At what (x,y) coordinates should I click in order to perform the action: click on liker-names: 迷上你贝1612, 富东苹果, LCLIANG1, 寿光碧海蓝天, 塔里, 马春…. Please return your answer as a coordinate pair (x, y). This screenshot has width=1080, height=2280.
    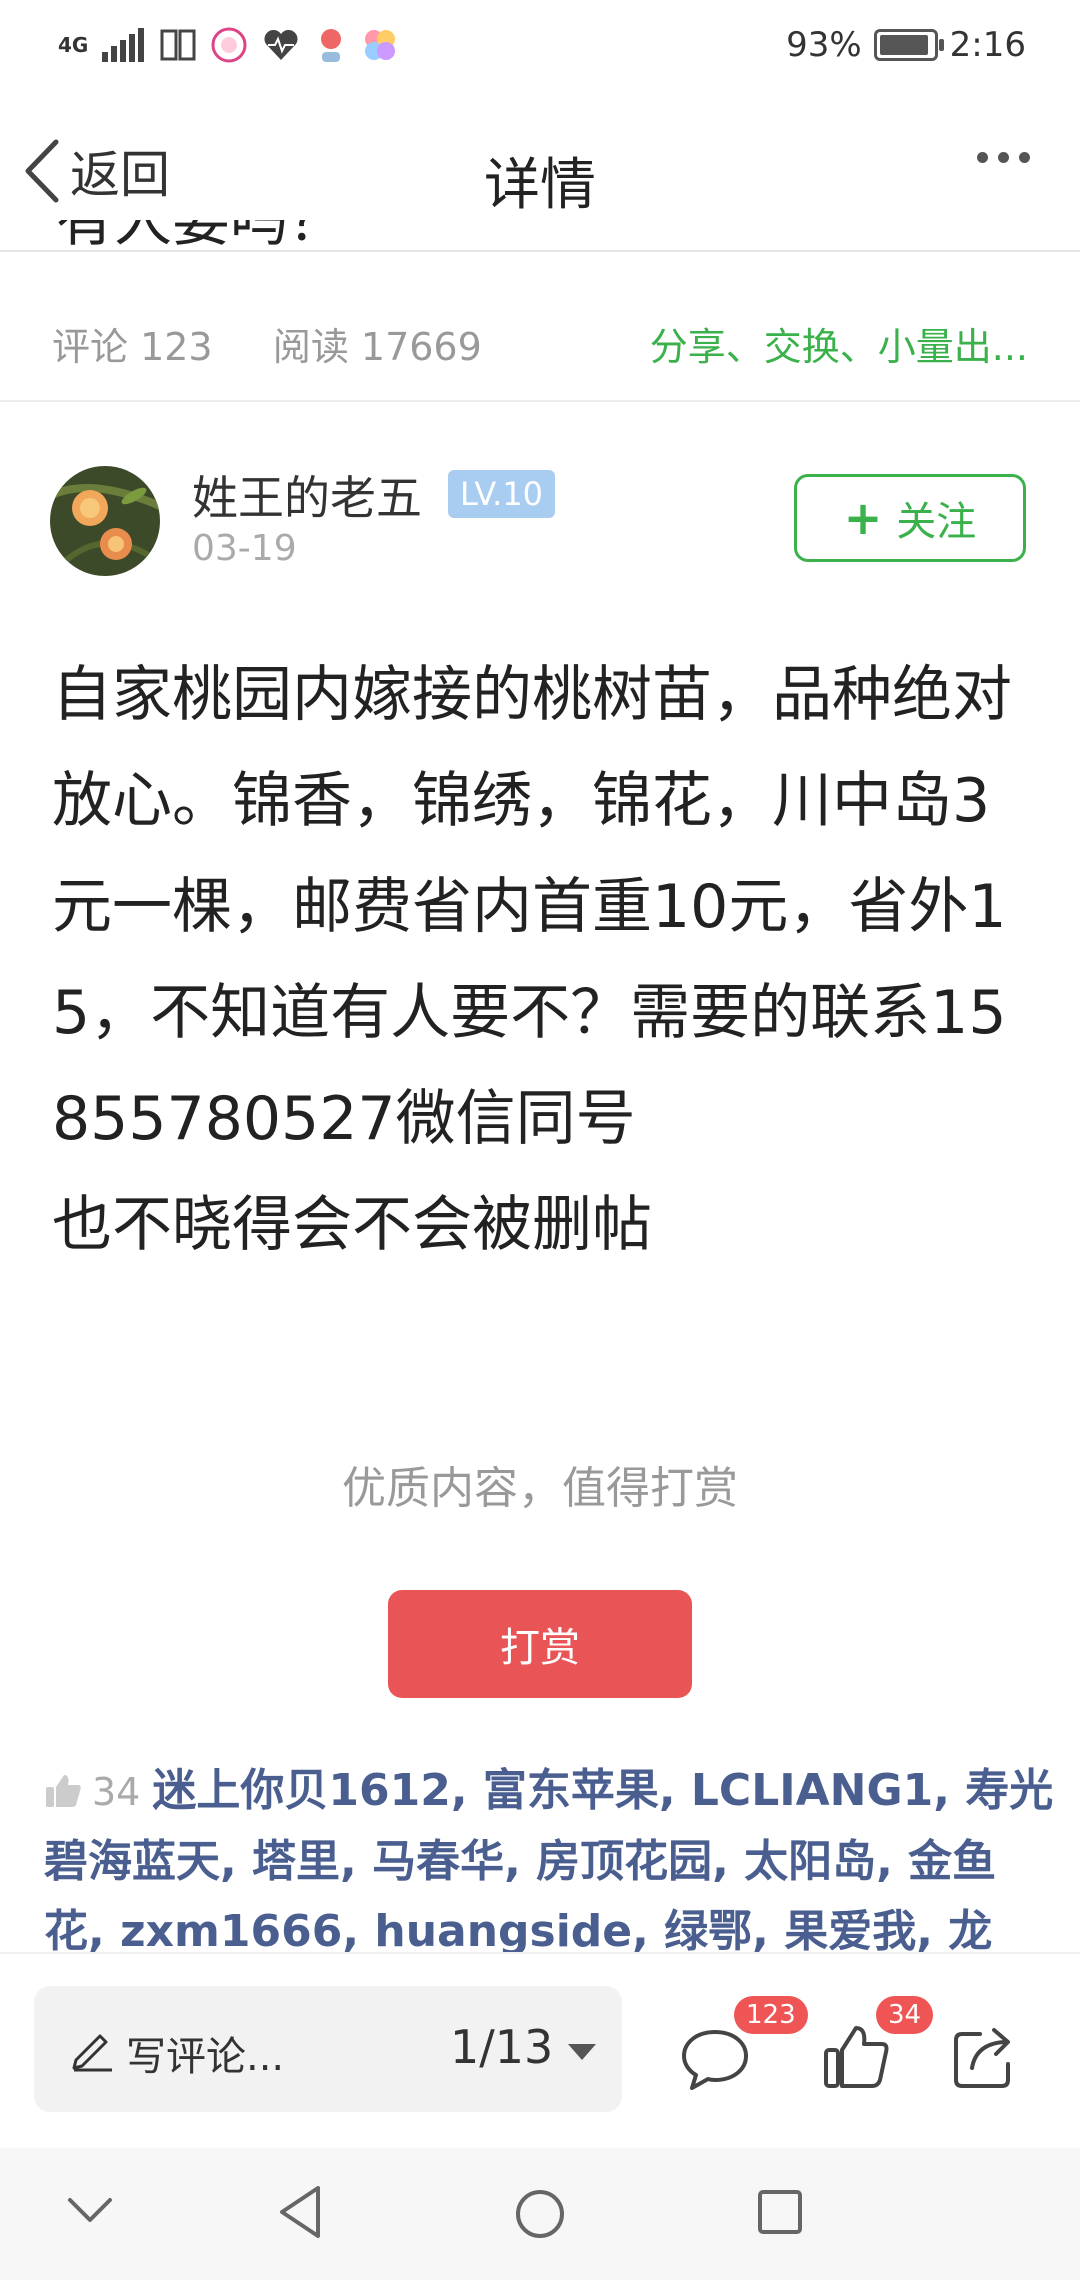
    Looking at the image, I should click on (548, 1858).